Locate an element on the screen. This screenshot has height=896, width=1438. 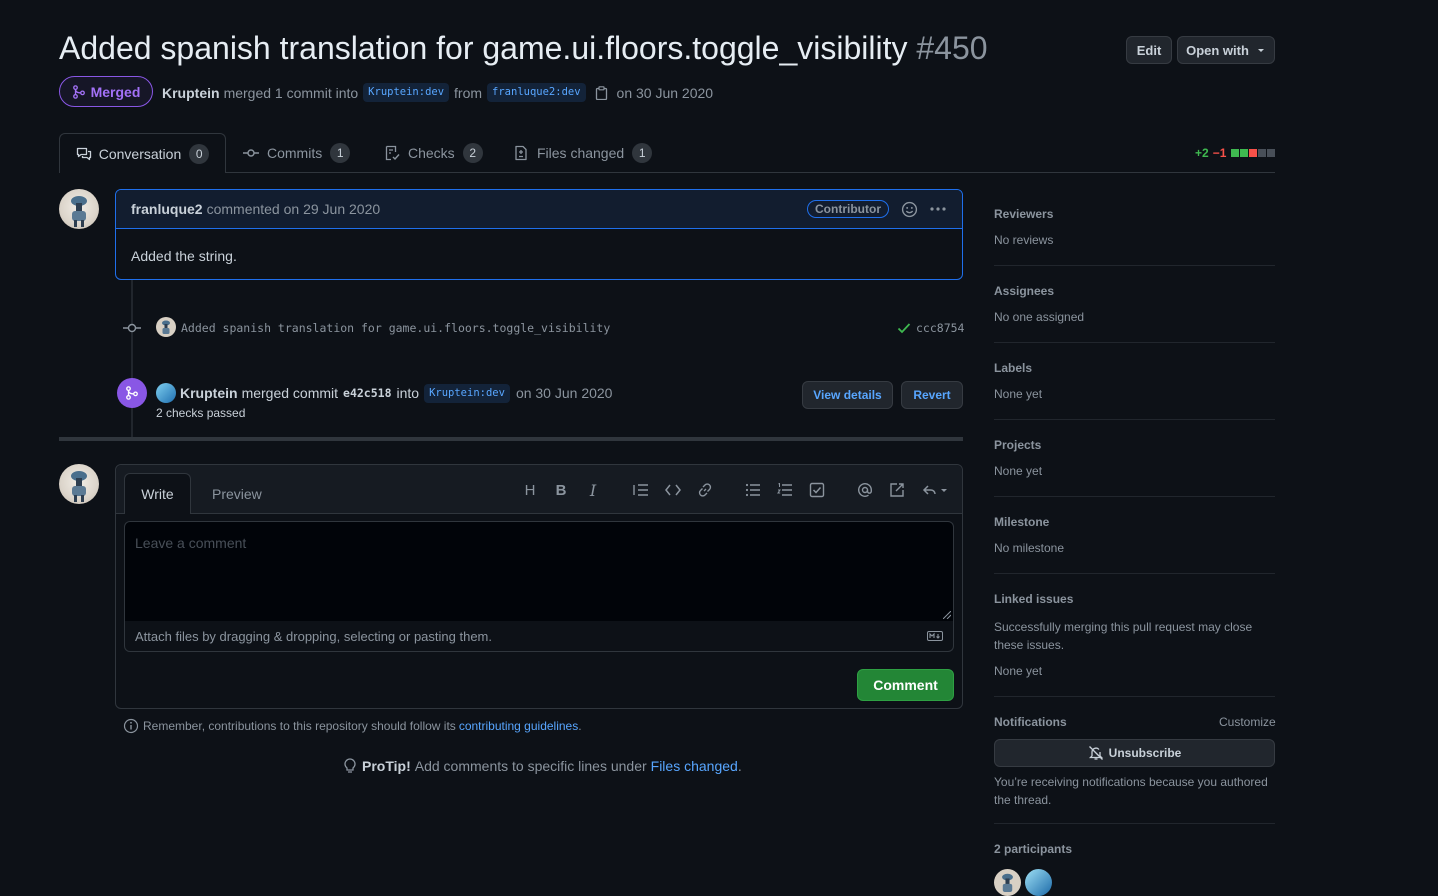
protip-period: . is located at coordinates (739, 766).